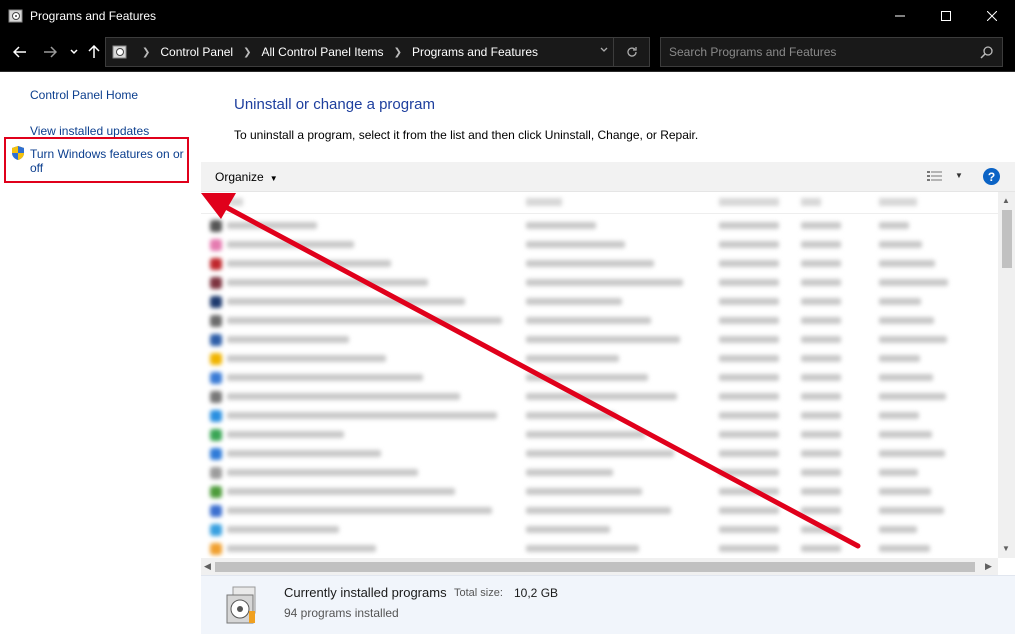 The height and width of the screenshot is (634, 1015). I want to click on up-button, so click(94, 52).